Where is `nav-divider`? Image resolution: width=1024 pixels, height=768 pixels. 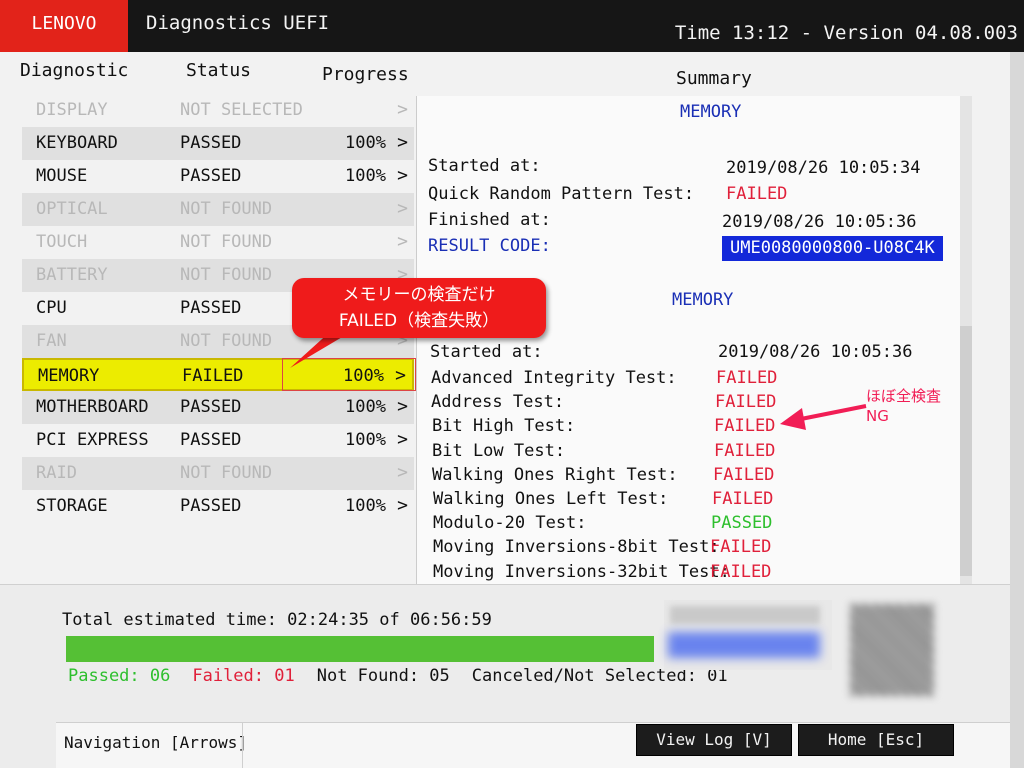
nav-divider is located at coordinates (242, 745).